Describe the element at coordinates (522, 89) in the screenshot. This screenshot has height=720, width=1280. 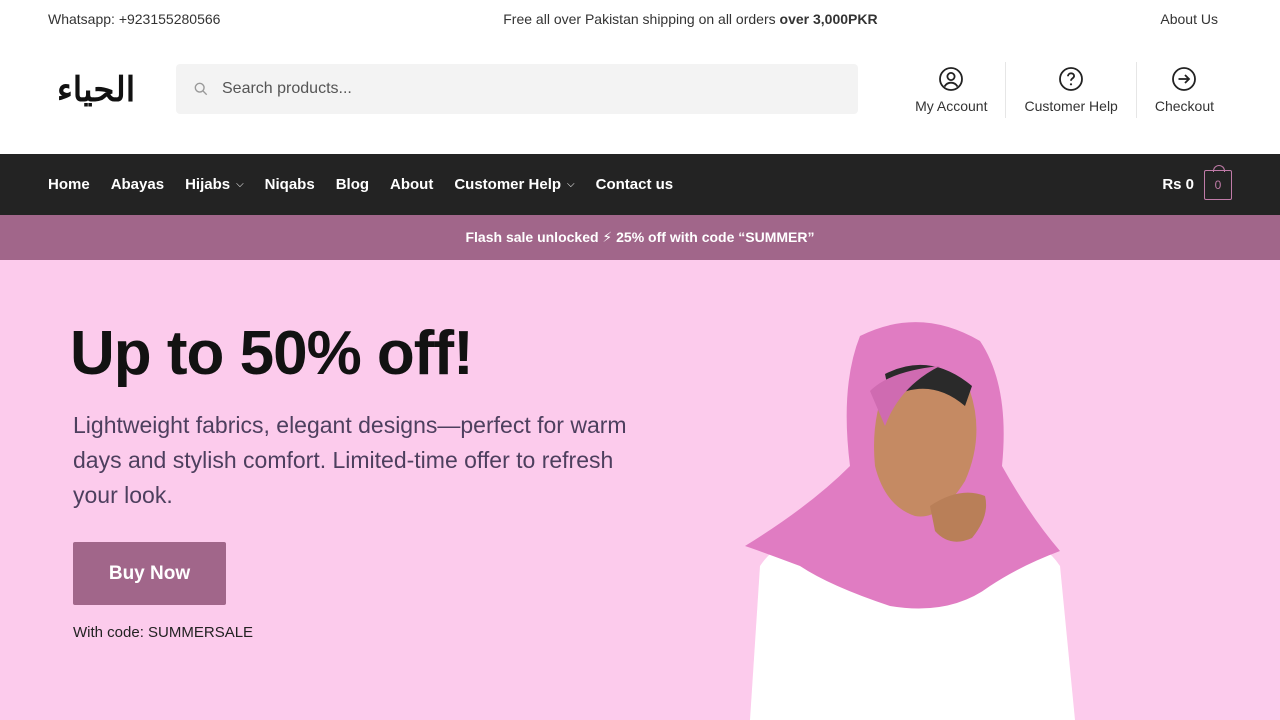
I see `search-input` at that location.